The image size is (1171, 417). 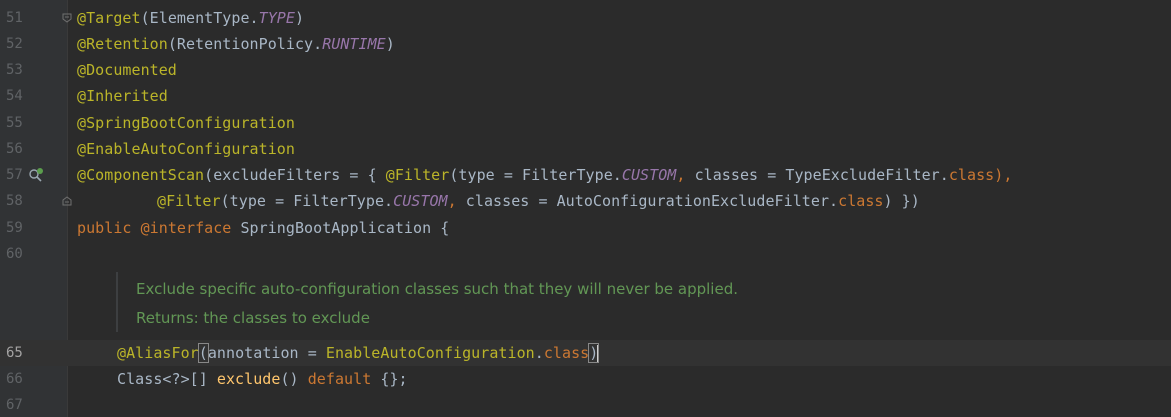 What do you see at coordinates (14, 228) in the screenshot?
I see `line-number: 59` at bounding box center [14, 228].